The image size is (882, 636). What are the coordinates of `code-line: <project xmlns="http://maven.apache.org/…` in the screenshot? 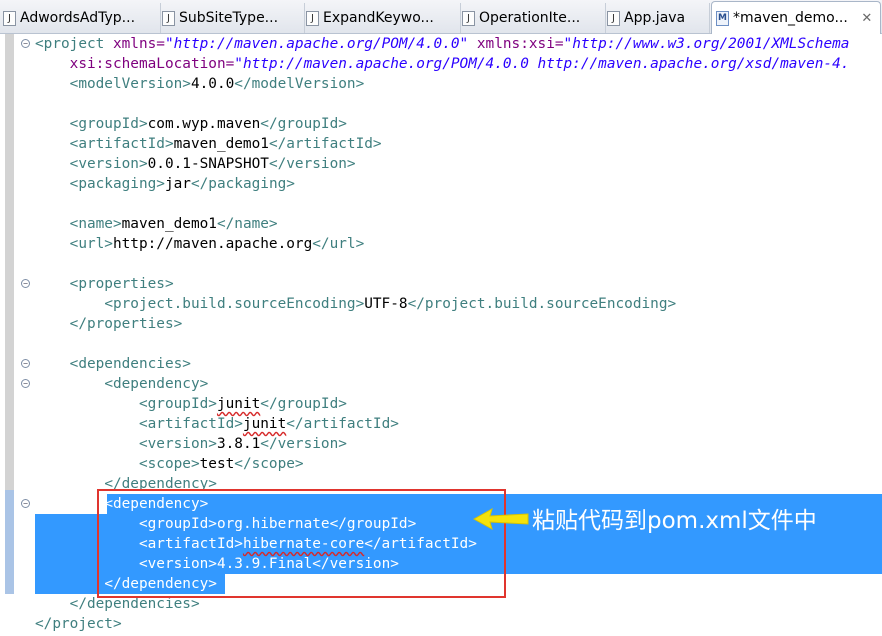 It's located at (442, 44).